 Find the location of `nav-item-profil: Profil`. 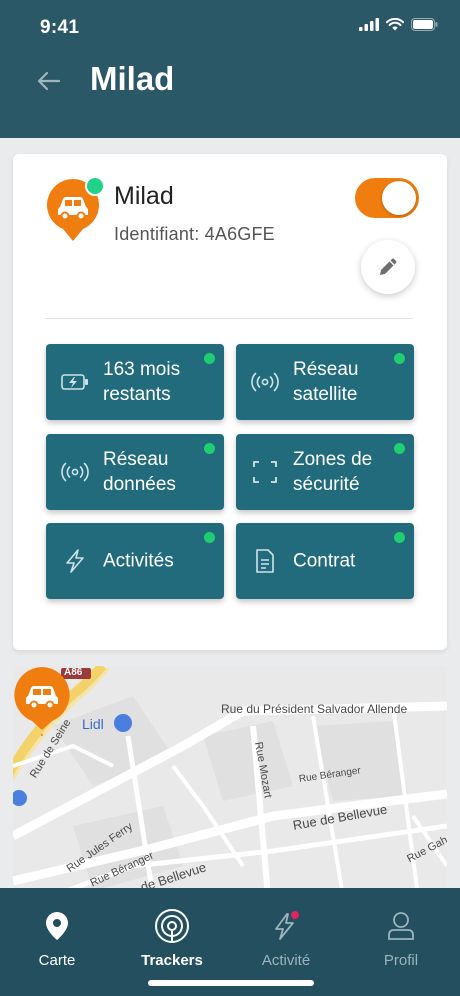

nav-item-profil: Profil is located at coordinates (401, 939).